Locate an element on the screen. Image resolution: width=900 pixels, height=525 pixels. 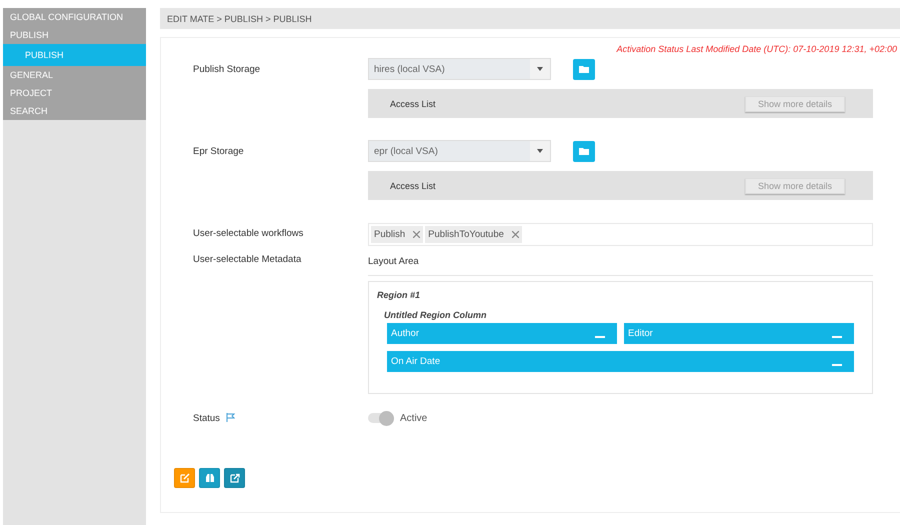
find-button is located at coordinates (209, 478).